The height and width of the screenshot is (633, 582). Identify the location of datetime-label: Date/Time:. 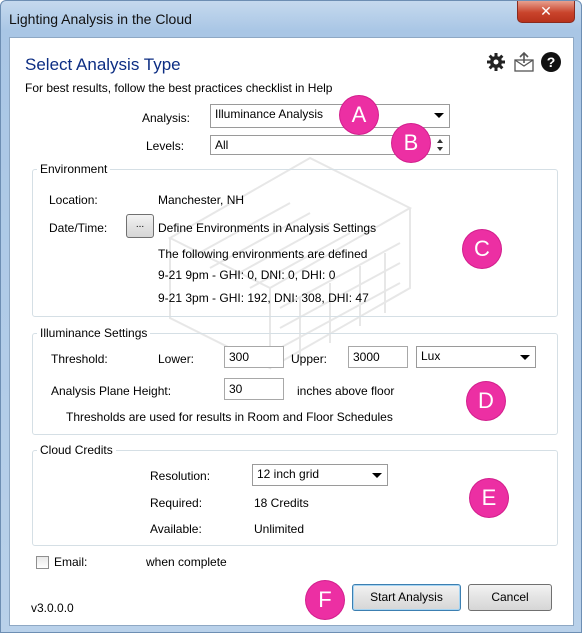
(78, 228).